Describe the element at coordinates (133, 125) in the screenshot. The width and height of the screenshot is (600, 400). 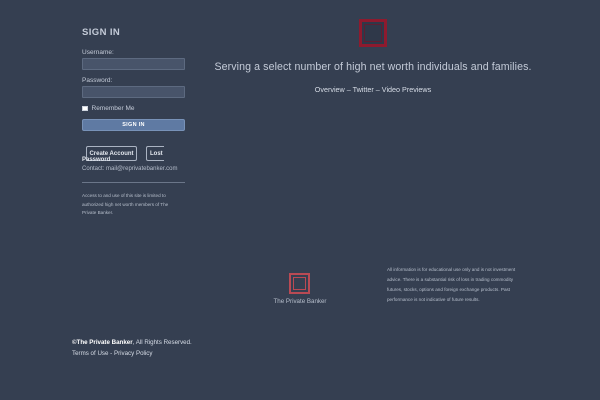
I see `signin-button: SIGN IN` at that location.